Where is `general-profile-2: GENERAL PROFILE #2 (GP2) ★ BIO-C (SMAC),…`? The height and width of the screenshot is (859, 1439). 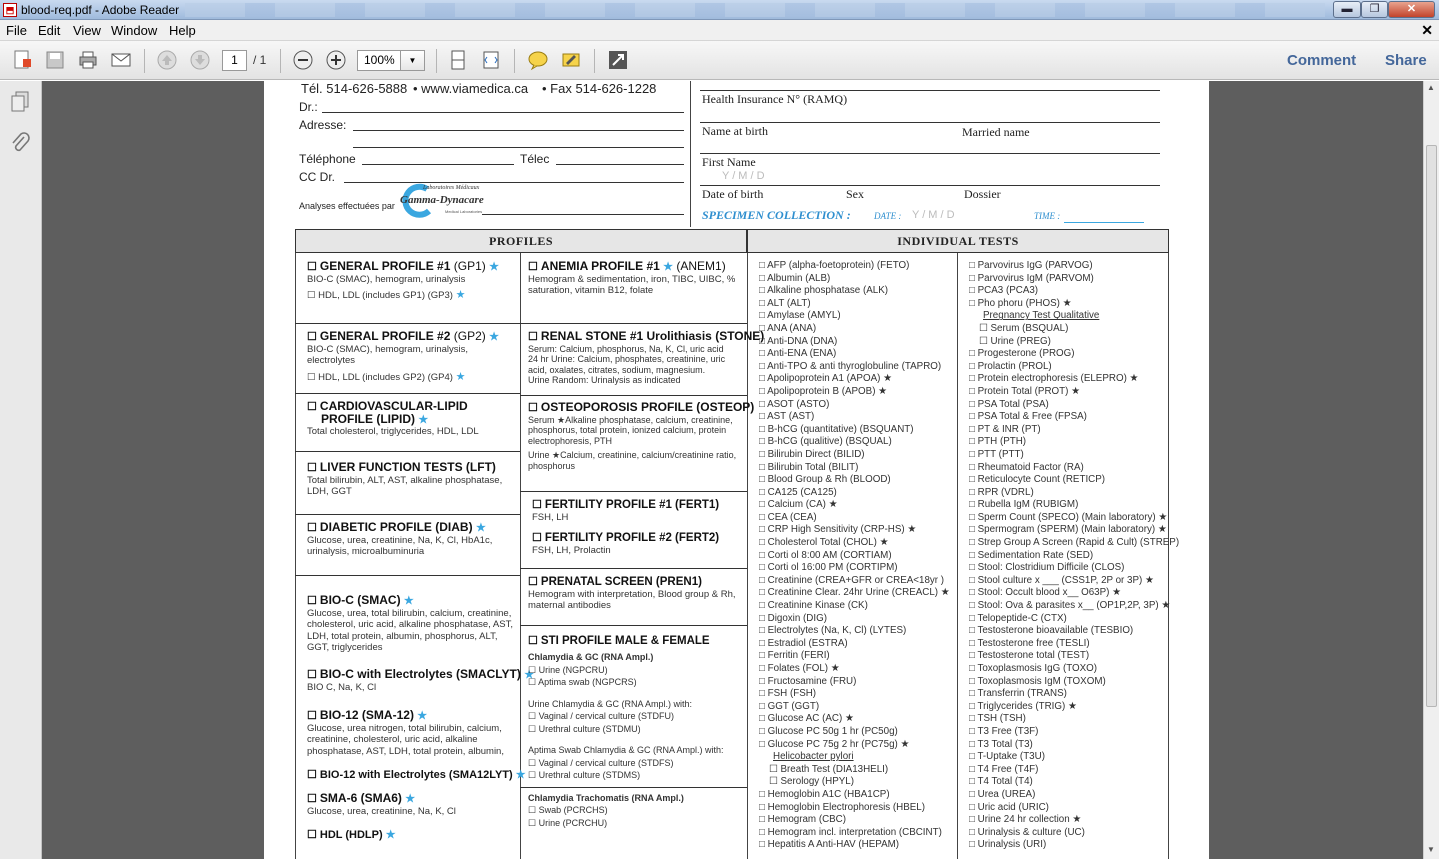 general-profile-2: GENERAL PROFILE #2 (GP2) ★ BIO-C (SMAC),… is located at coordinates (412, 356).